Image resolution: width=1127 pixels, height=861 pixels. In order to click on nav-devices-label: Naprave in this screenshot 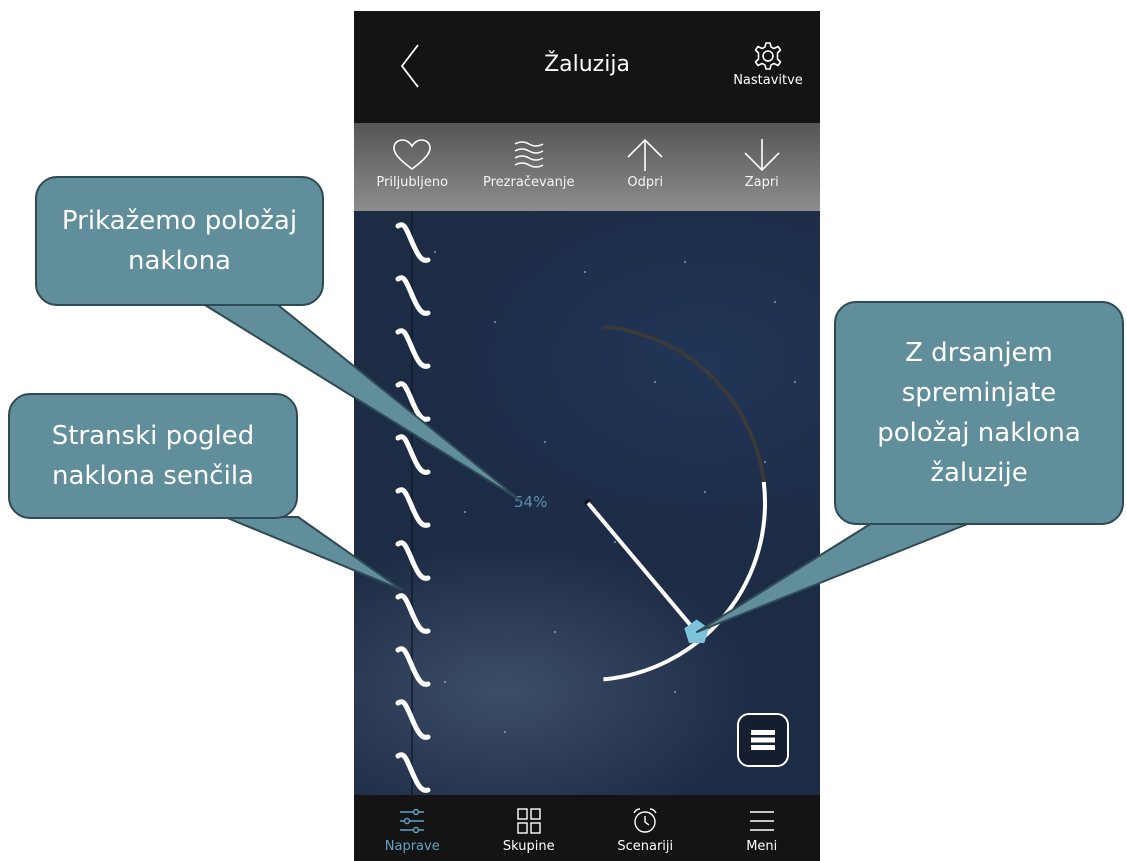, I will do `click(412, 846)`.